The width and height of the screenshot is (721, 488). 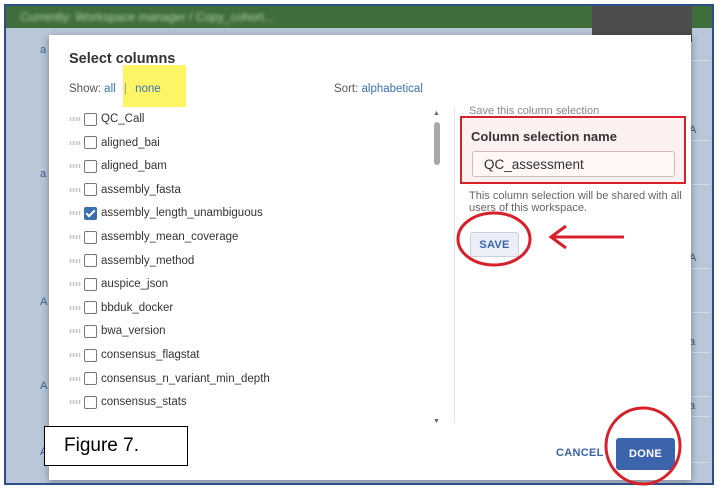 I want to click on column-label: aligned_bam, so click(x=134, y=166).